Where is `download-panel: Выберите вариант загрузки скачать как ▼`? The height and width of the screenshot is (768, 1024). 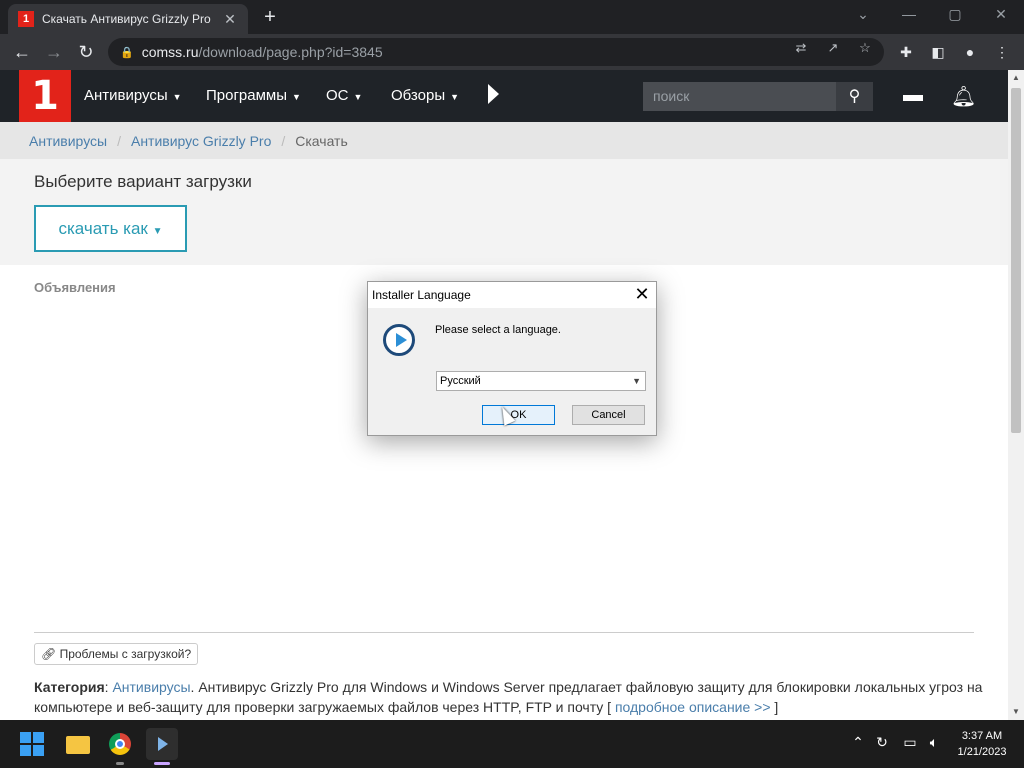
download-panel: Выберите вариант загрузки скачать как ▼ is located at coordinates (504, 212).